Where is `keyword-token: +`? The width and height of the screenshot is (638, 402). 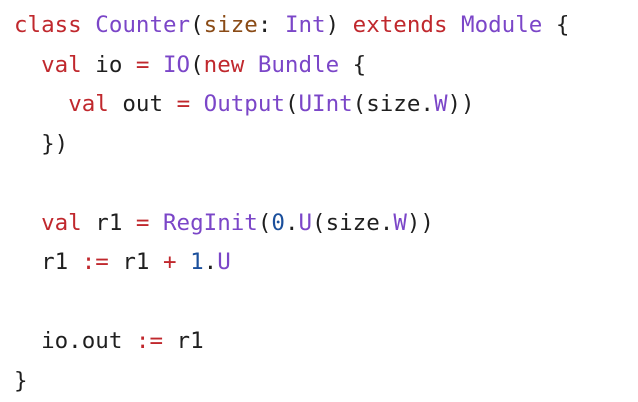
keyword-token: + is located at coordinates (170, 262).